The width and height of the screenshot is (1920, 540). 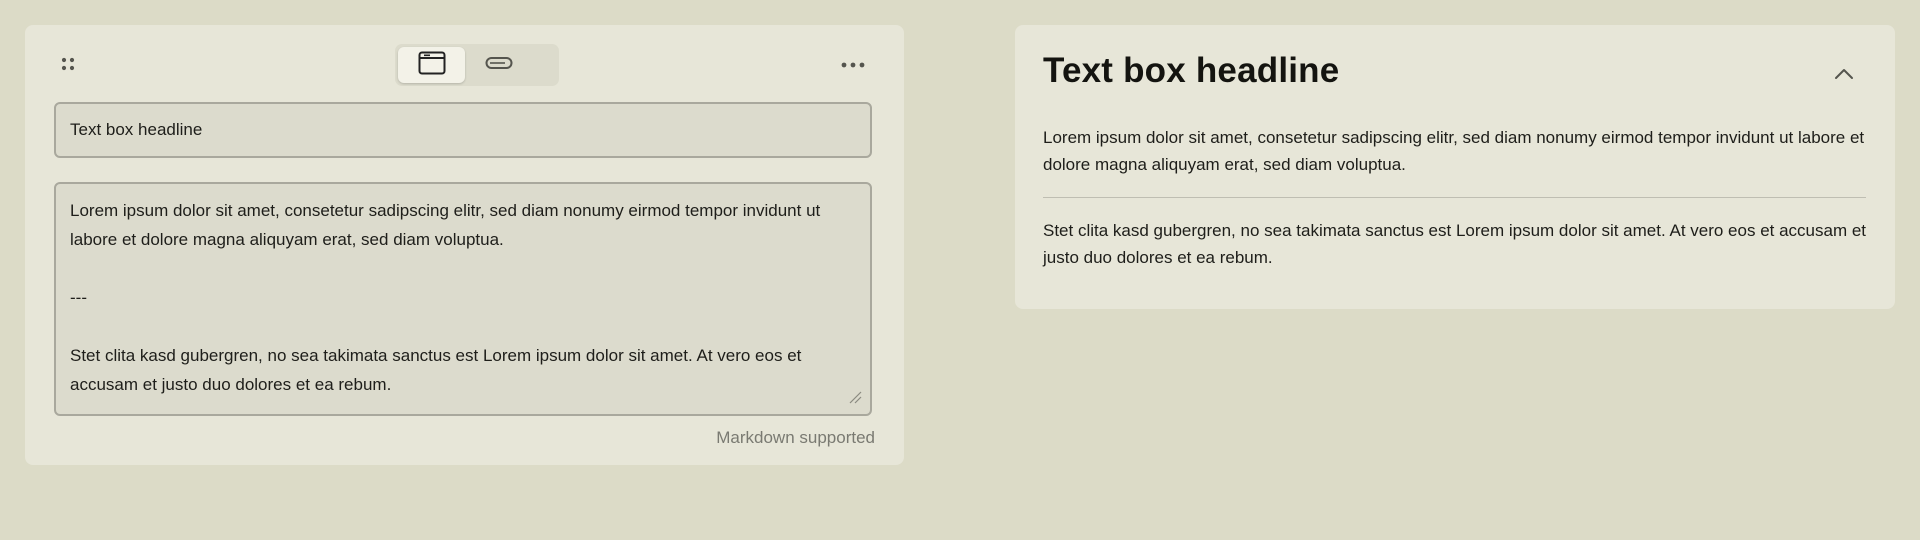 I want to click on more-options-icon, so click(x=853, y=64).